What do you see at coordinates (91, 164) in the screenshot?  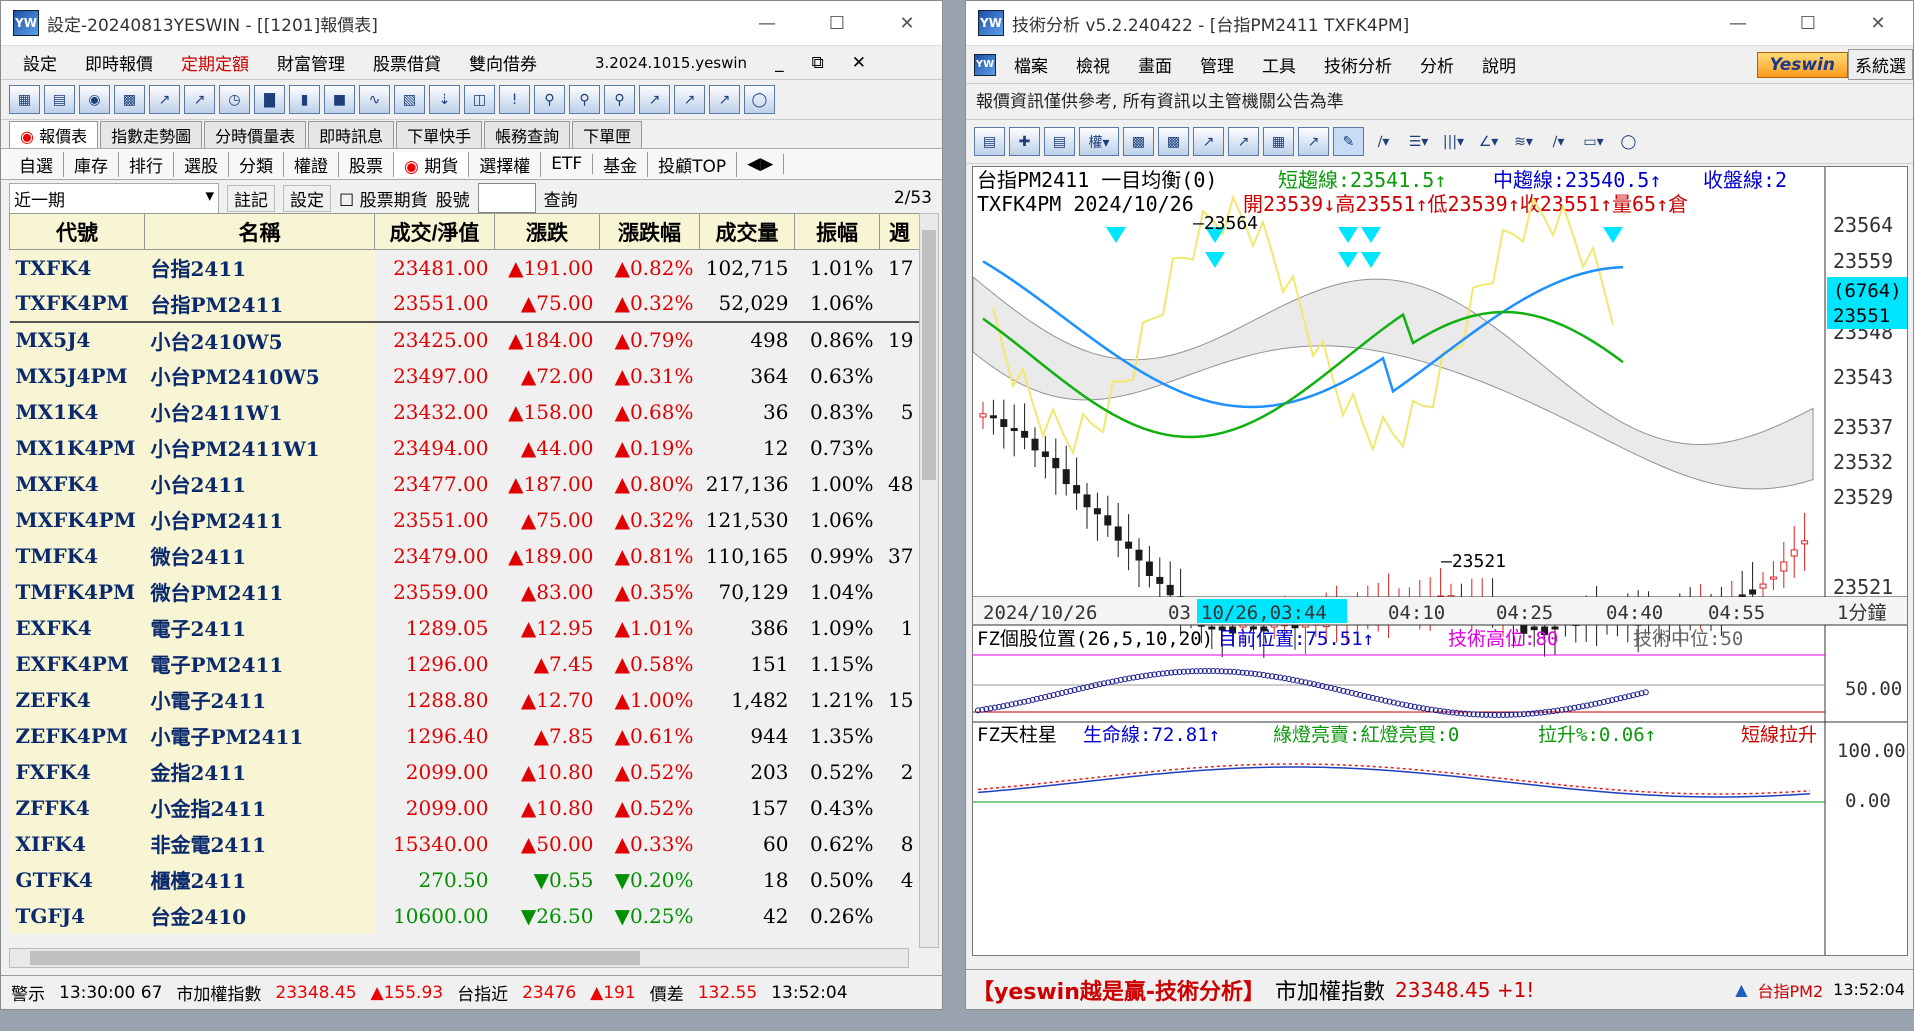 I see `subtab: 庫存` at bounding box center [91, 164].